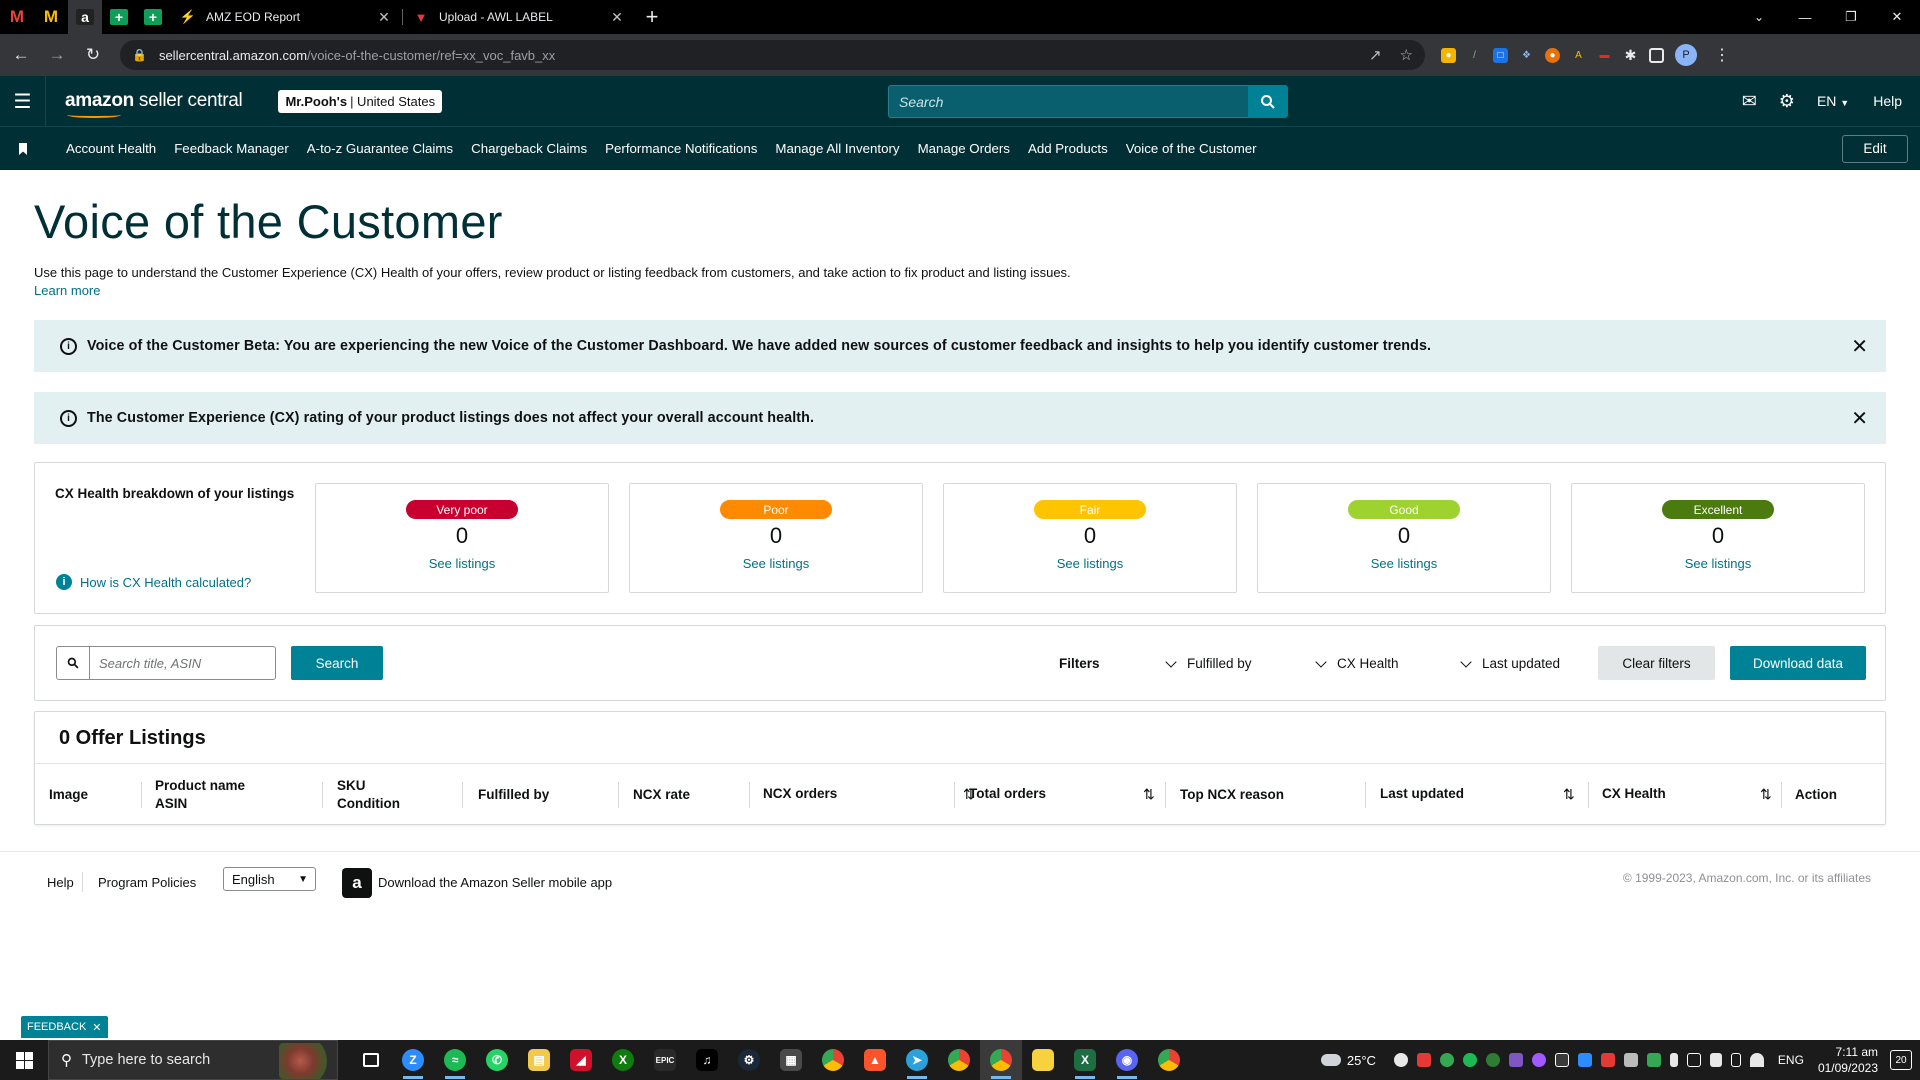 The width and height of the screenshot is (1920, 1080). What do you see at coordinates (1406, 55) in the screenshot?
I see `bookmark-star-icon: ☆` at bounding box center [1406, 55].